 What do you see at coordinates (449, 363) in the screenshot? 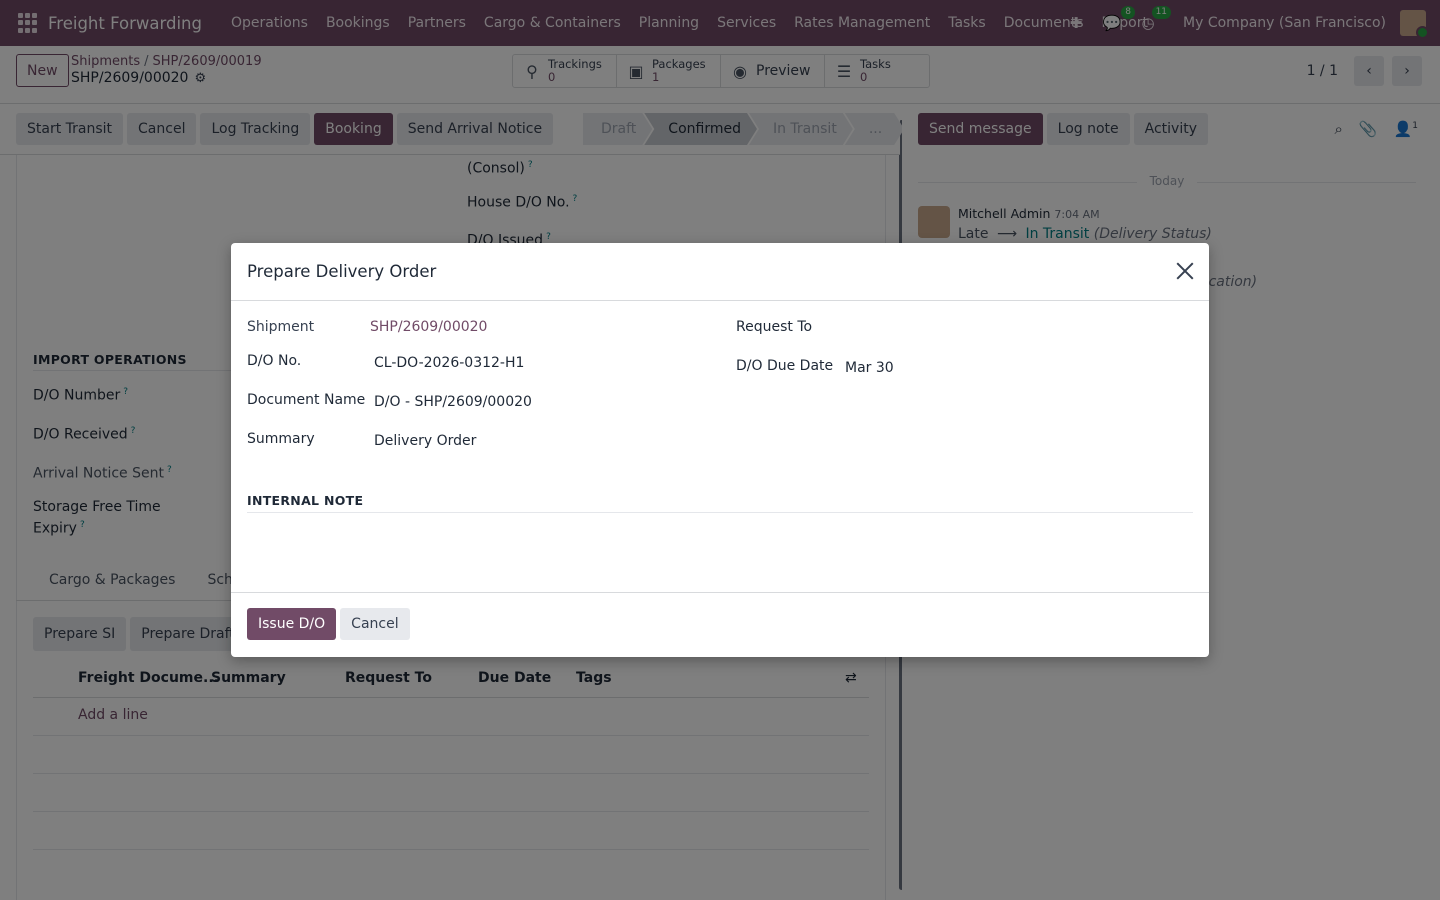
I see `do-no-field: CL-DO-2026-0312-H1` at bounding box center [449, 363].